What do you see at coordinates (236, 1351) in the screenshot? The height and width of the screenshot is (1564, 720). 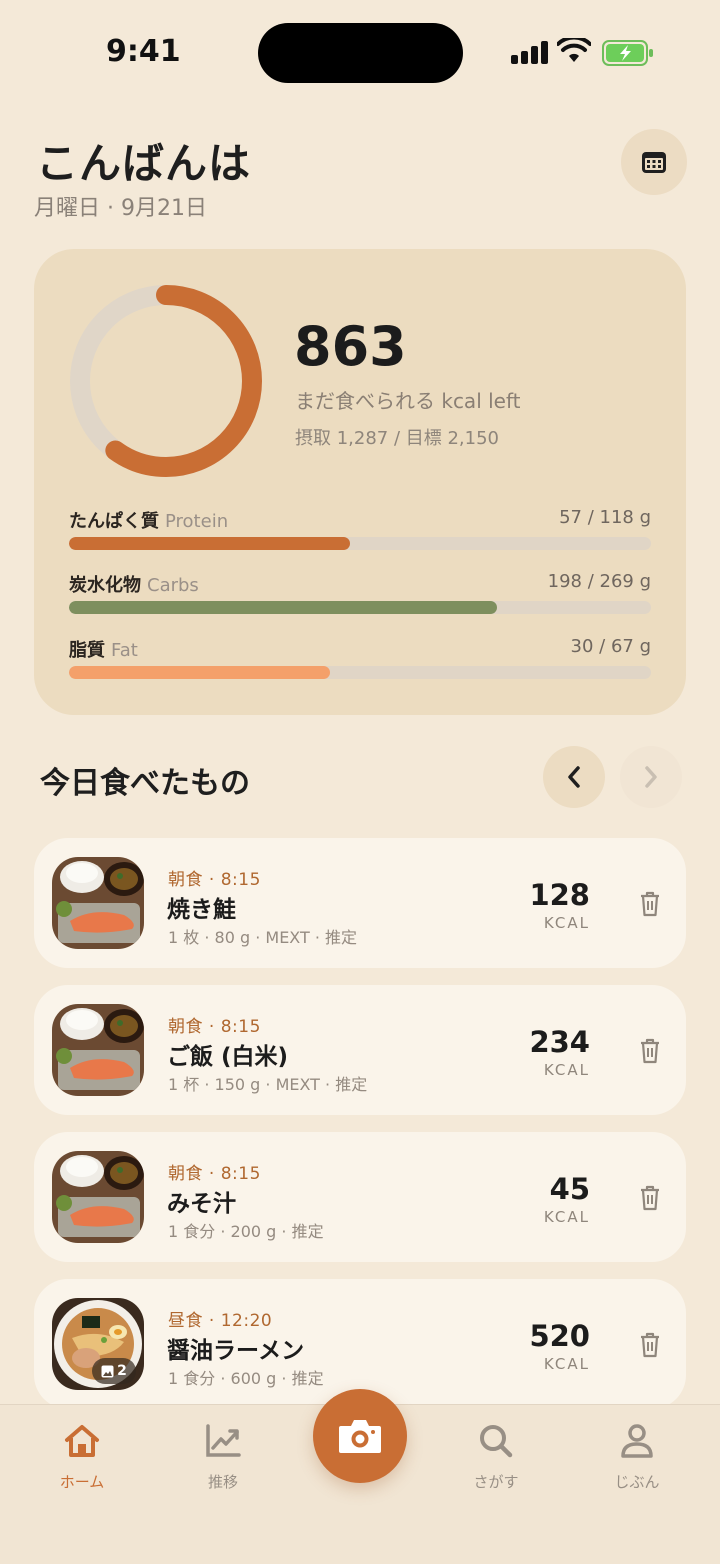 I see `food-name: 醤油ラーメン` at bounding box center [236, 1351].